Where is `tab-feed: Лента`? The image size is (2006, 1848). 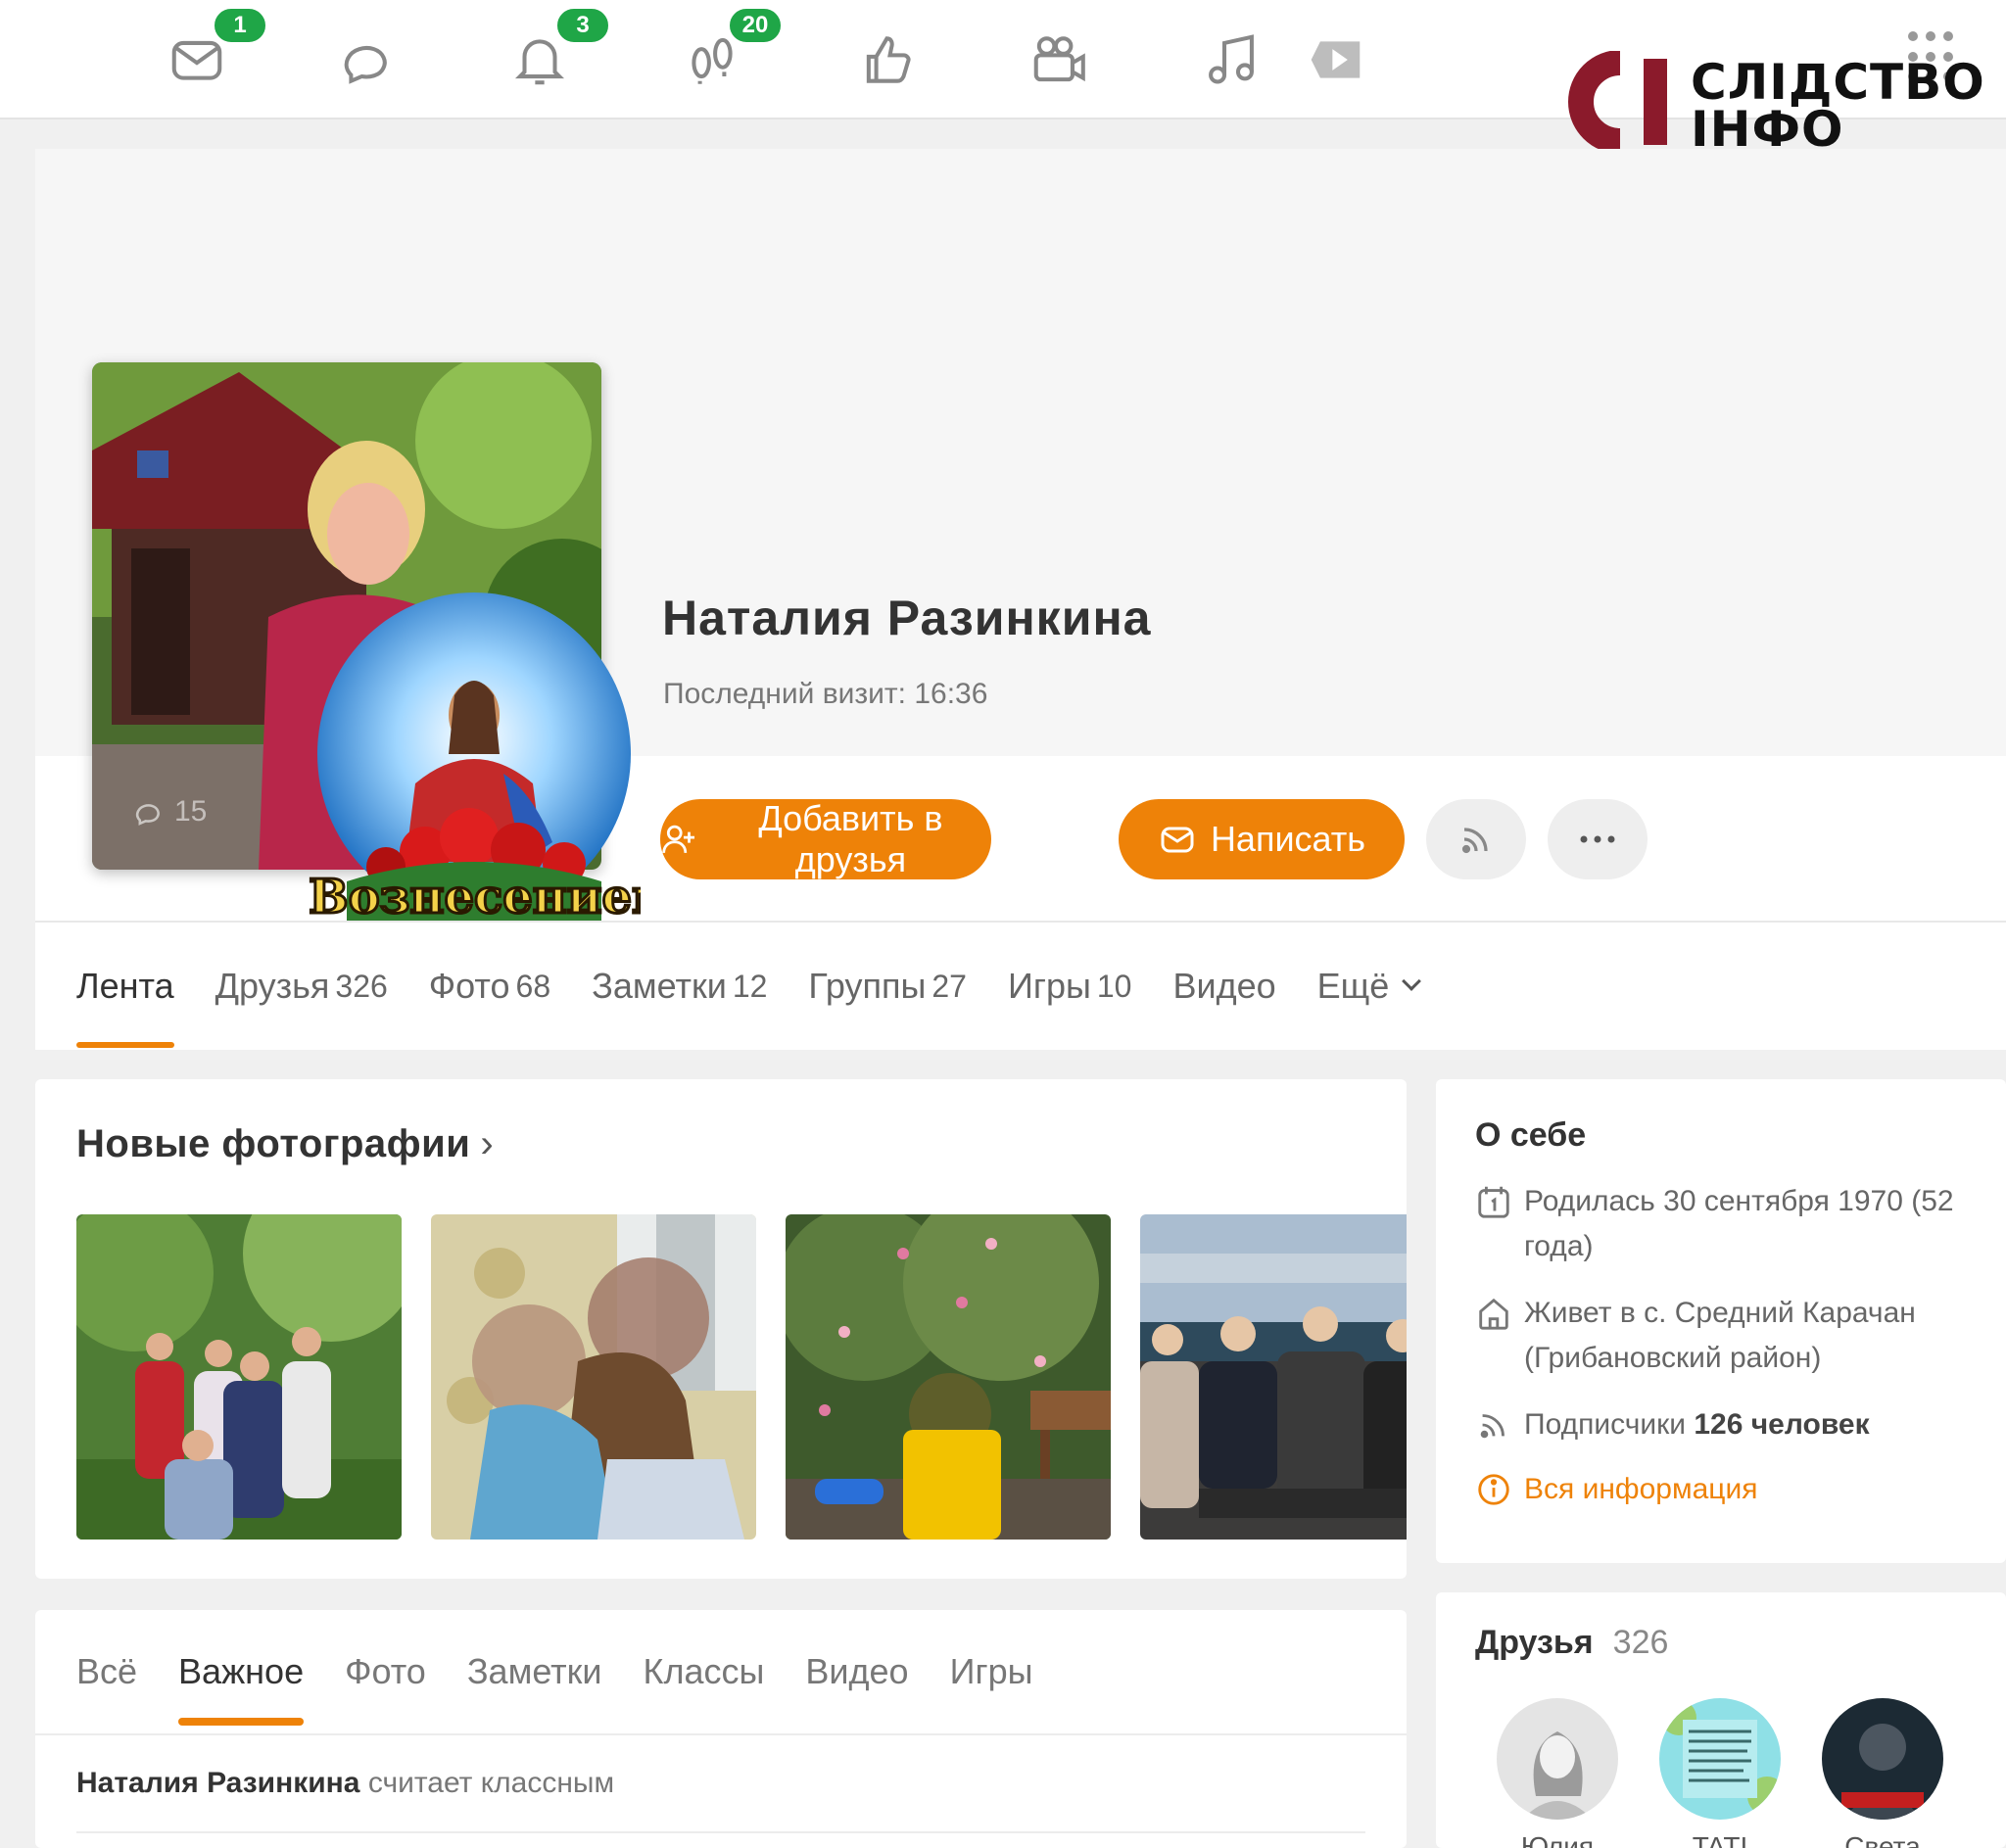
tab-feed: Лента is located at coordinates (125, 986).